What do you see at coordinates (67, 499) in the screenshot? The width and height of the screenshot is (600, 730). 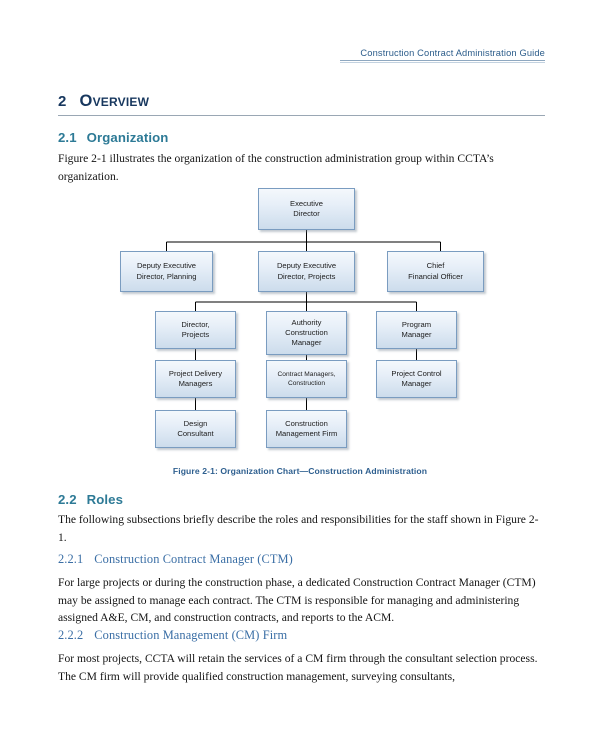 I see `section-number-roles: 2.2` at bounding box center [67, 499].